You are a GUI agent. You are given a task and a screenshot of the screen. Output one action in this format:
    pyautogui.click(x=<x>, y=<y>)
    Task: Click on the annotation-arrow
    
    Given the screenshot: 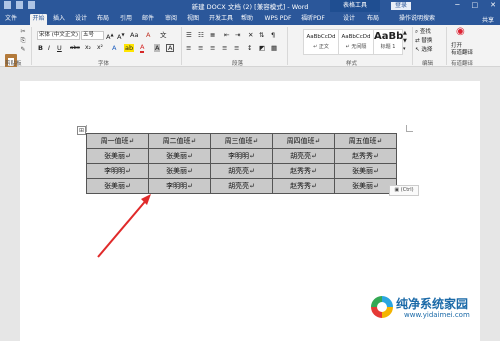 What is the action you would take?
    pyautogui.click(x=124, y=226)
    